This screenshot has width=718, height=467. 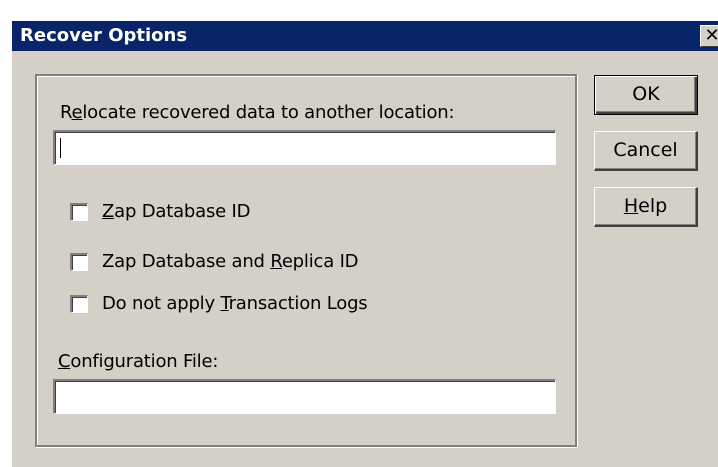 I want to click on close-icon: ✕, so click(x=711, y=35).